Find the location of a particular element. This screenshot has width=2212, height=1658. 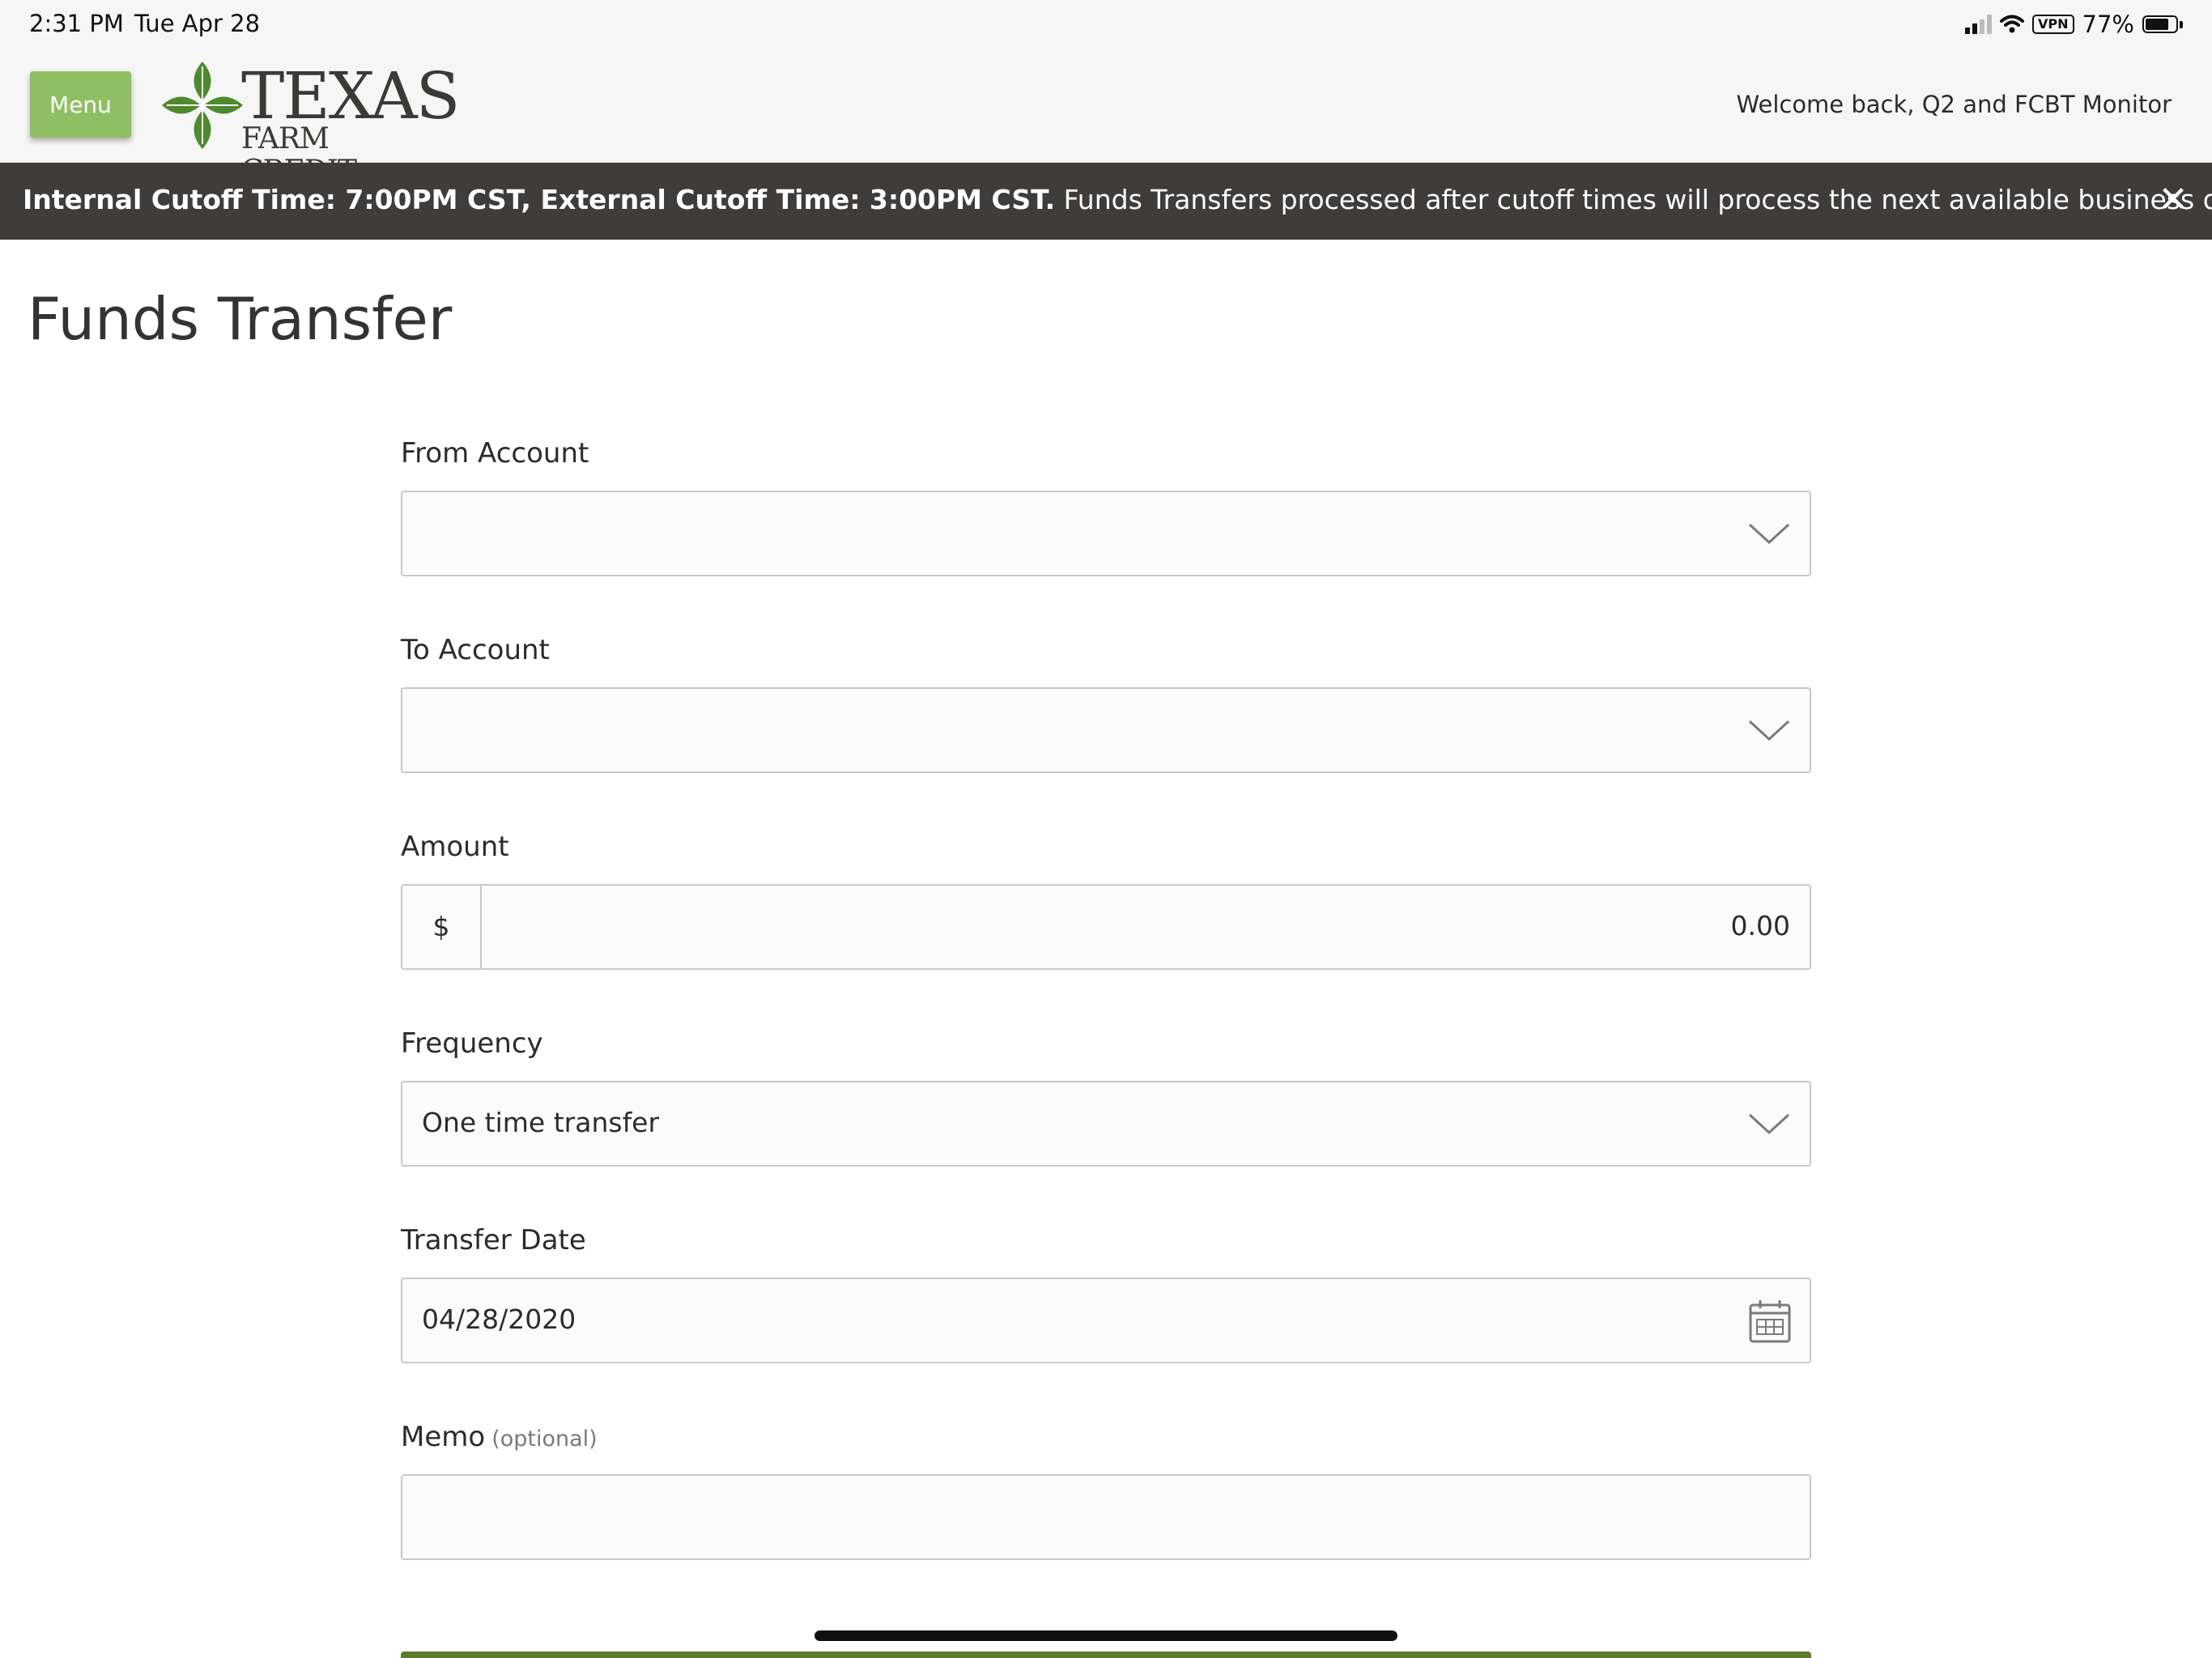

battery-icon is located at coordinates (2163, 24).